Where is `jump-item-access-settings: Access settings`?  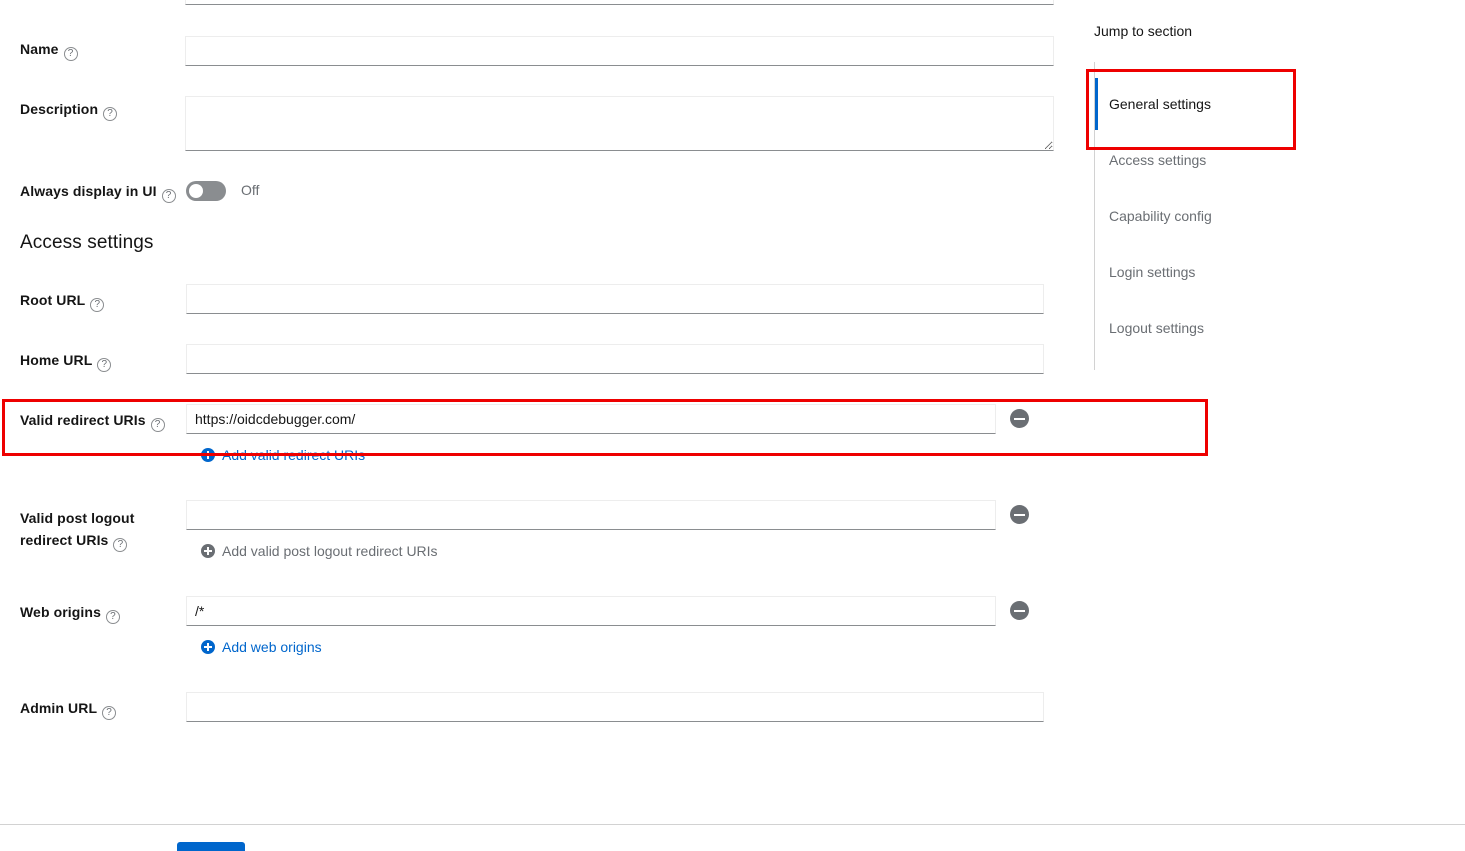 jump-item-access-settings: Access settings is located at coordinates (1157, 160).